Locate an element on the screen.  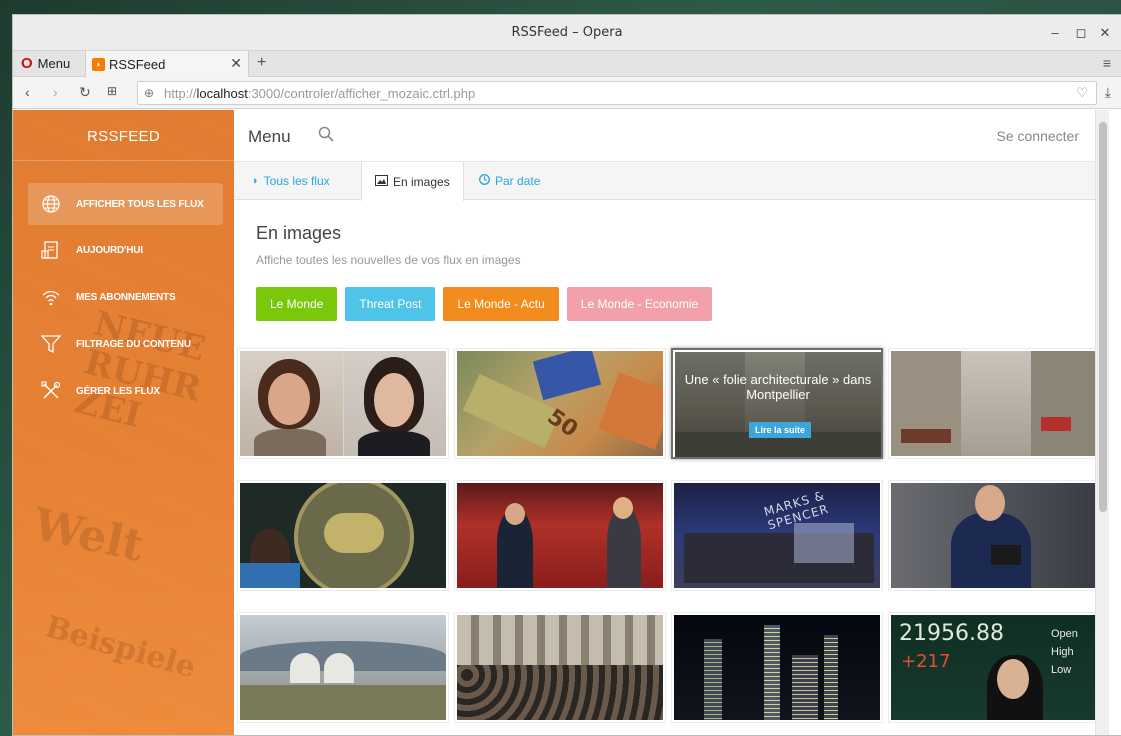
newspaper-texture: Beispiele is located at coordinates (120, 647).